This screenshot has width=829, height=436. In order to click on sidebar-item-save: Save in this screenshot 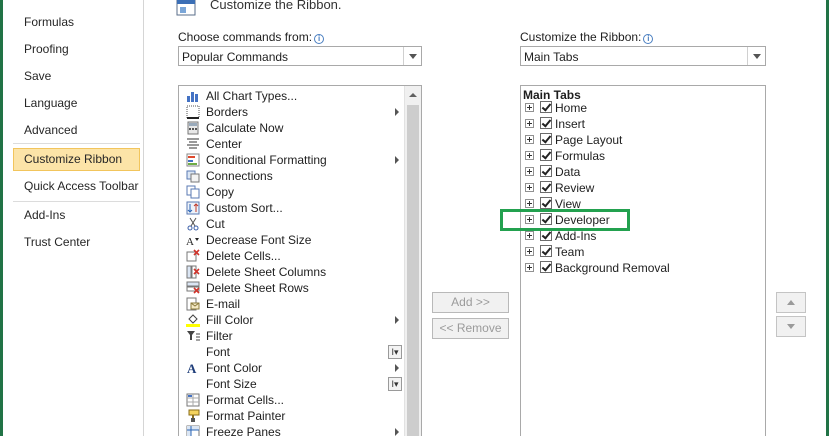, I will do `click(76, 76)`.